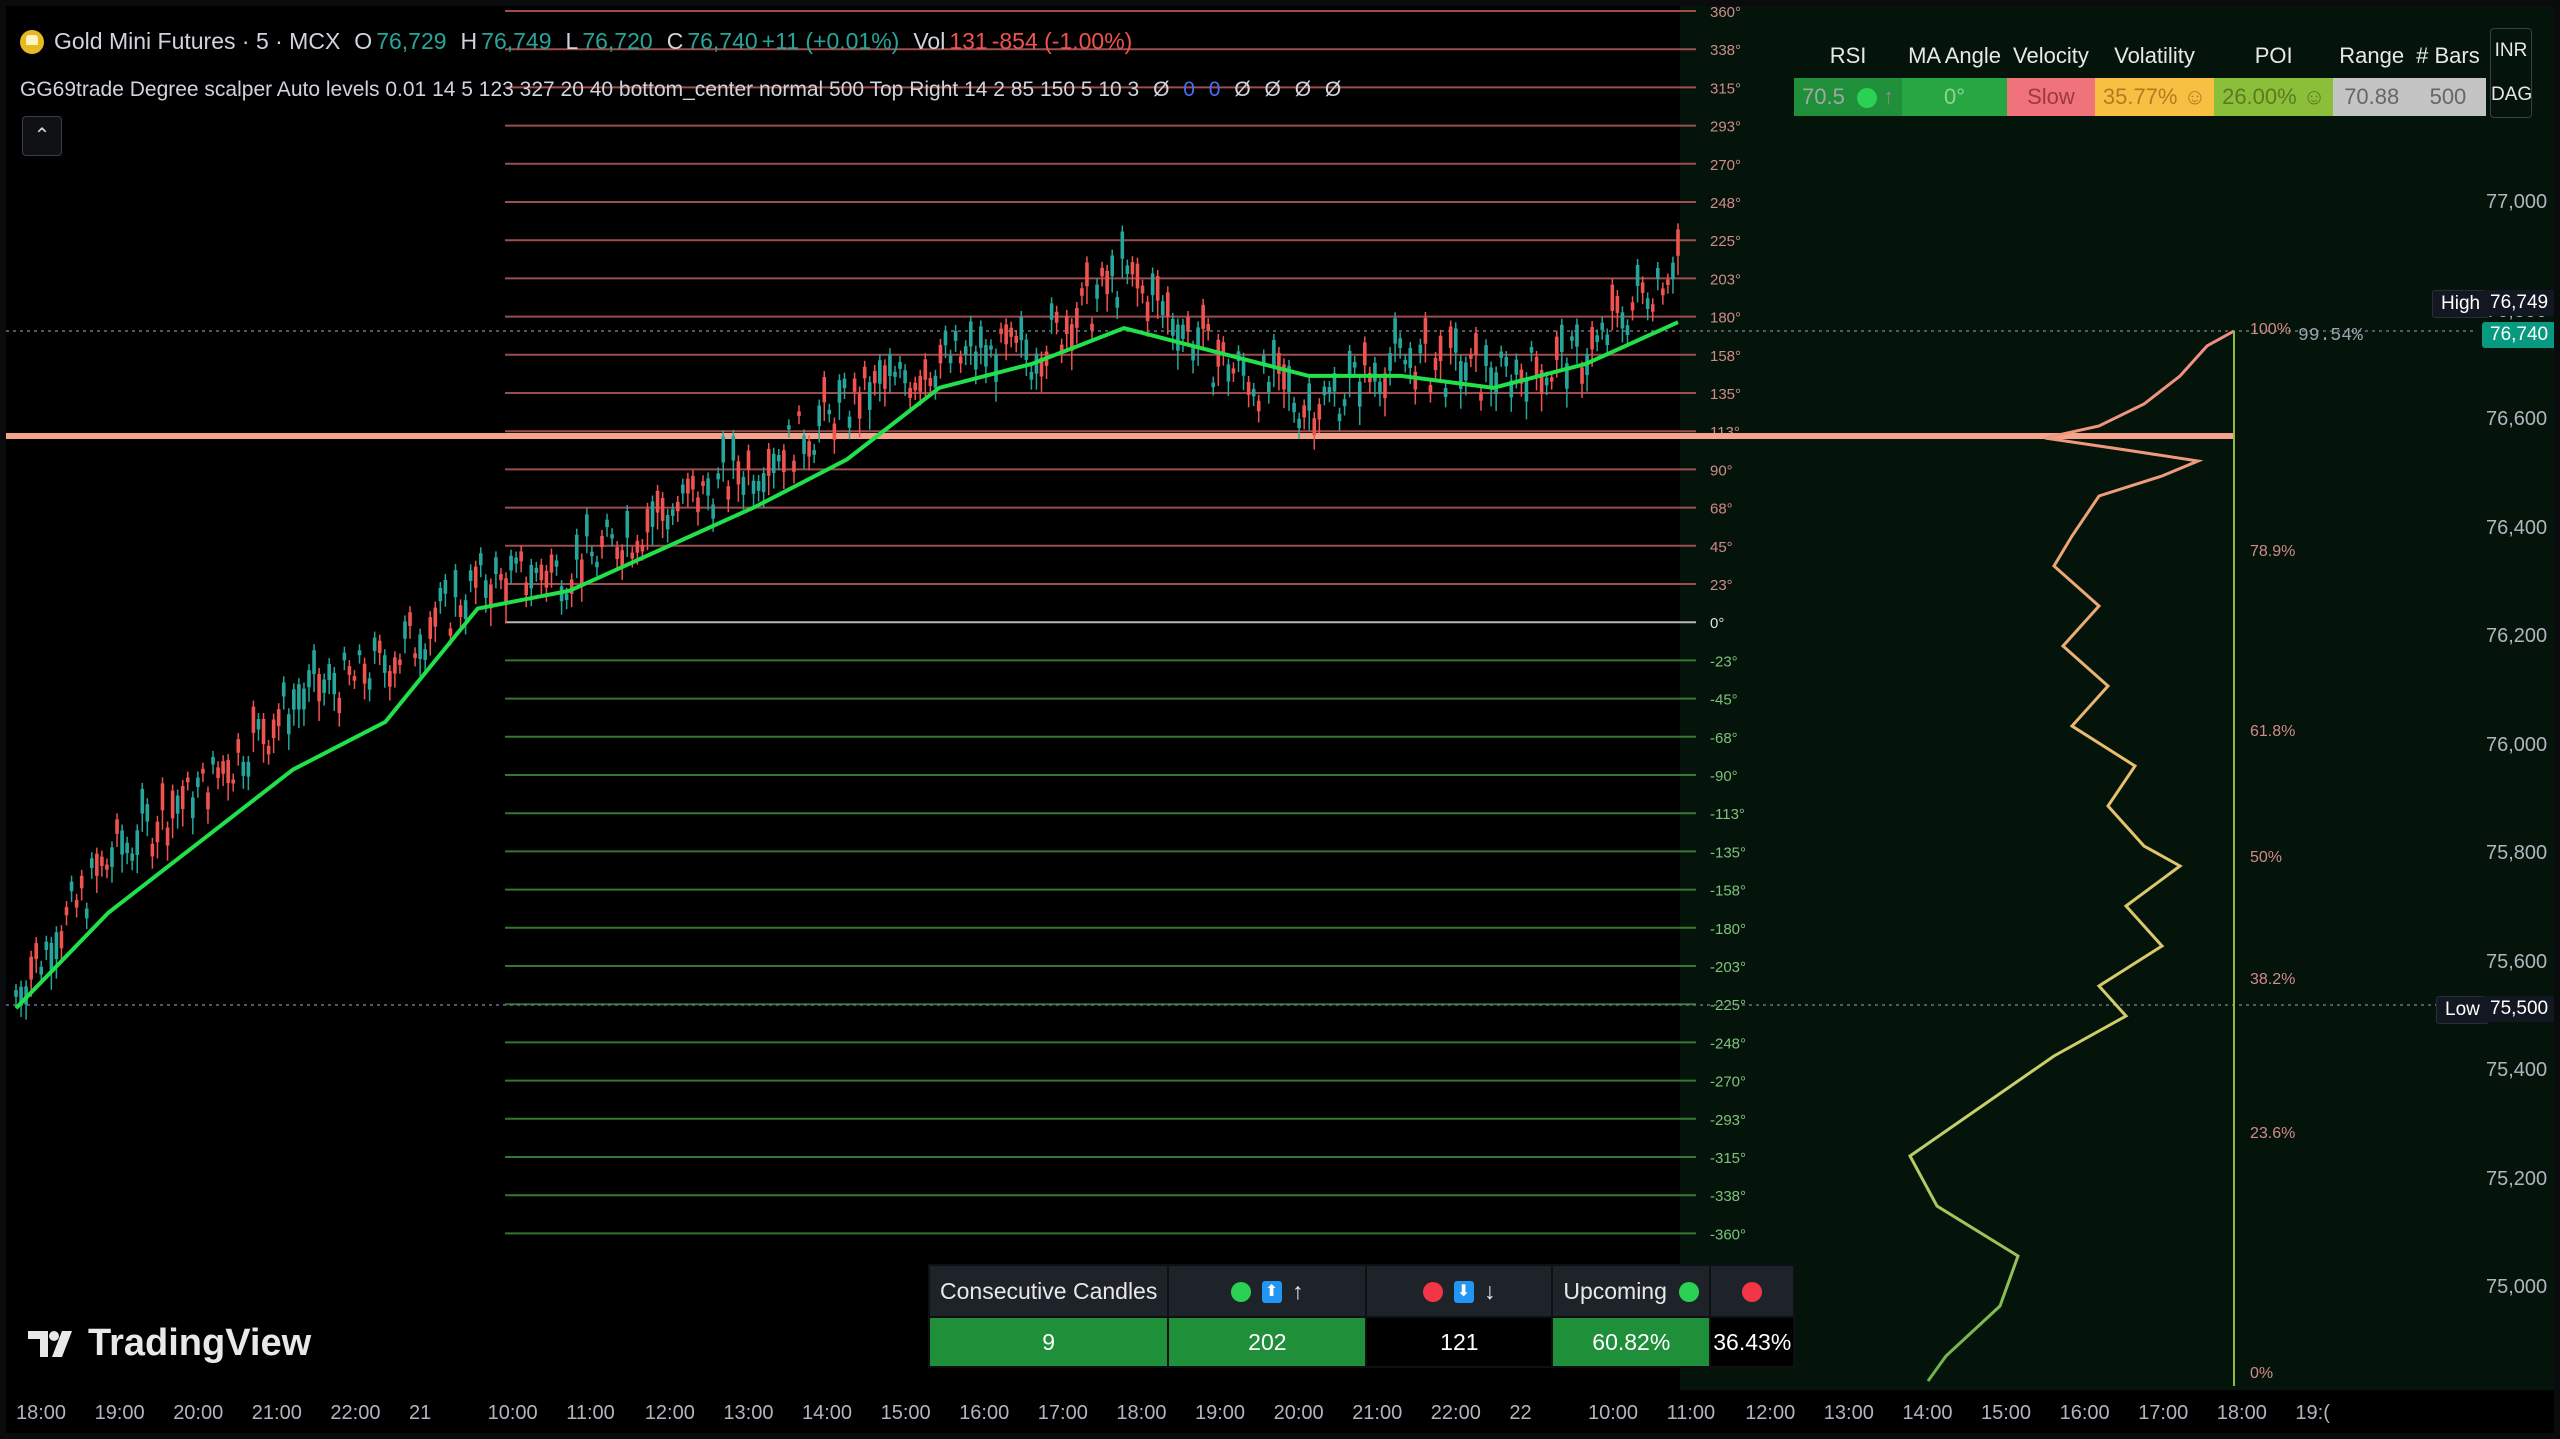 Image resolution: width=2560 pixels, height=1439 pixels. Describe the element at coordinates (1728, 967) in the screenshot. I see `degree-level-label: -203°` at that location.